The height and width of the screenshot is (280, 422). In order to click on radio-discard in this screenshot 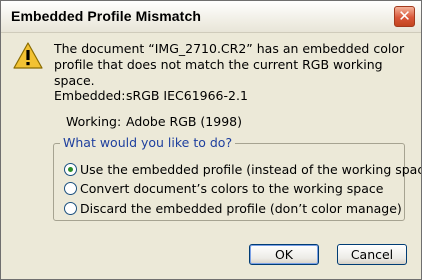, I will do `click(70, 208)`.